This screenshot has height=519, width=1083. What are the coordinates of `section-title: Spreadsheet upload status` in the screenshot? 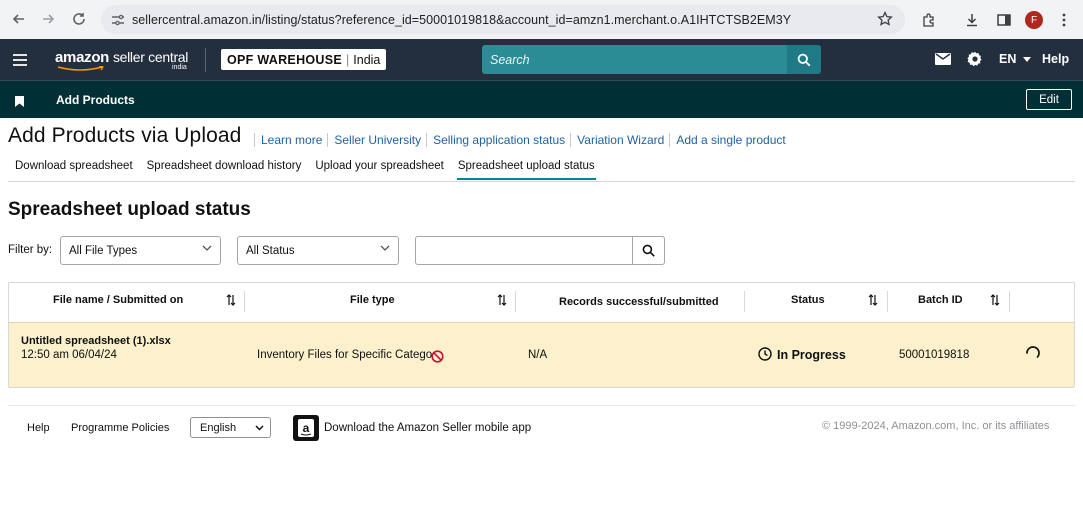 It's located at (129, 209).